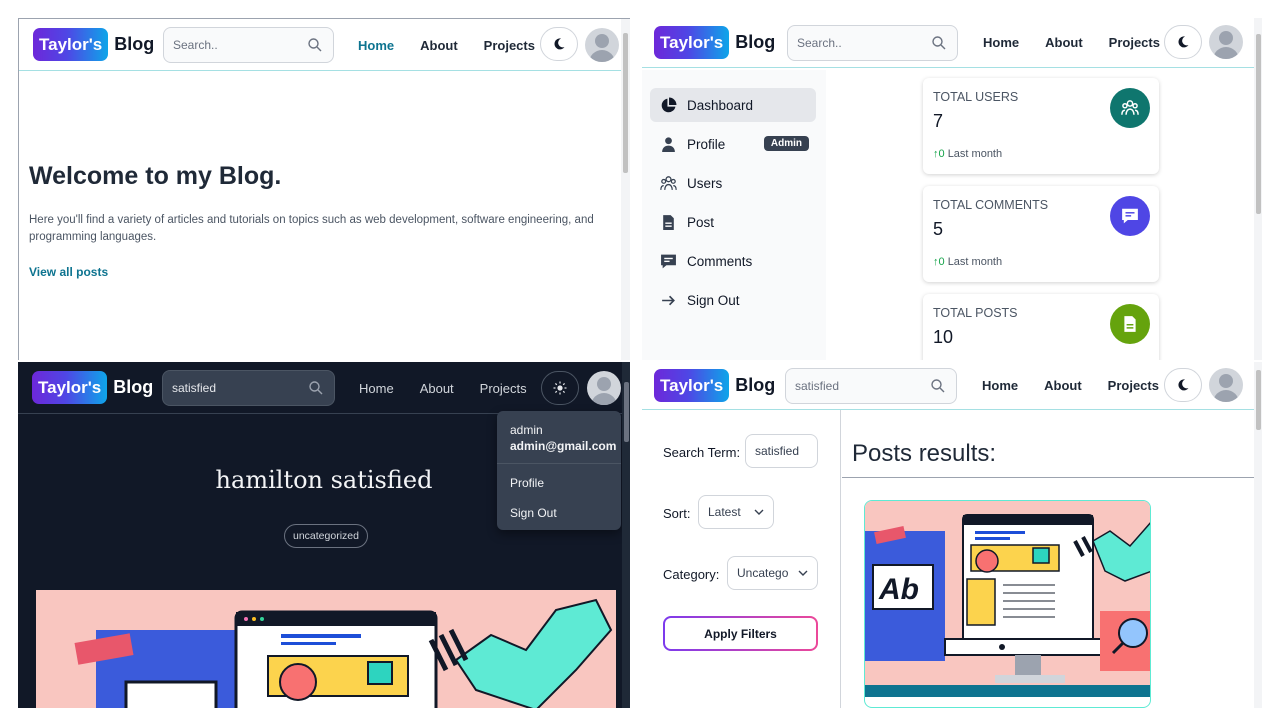 This screenshot has height=720, width=1280. I want to click on results-title: Posts results:, so click(924, 453).